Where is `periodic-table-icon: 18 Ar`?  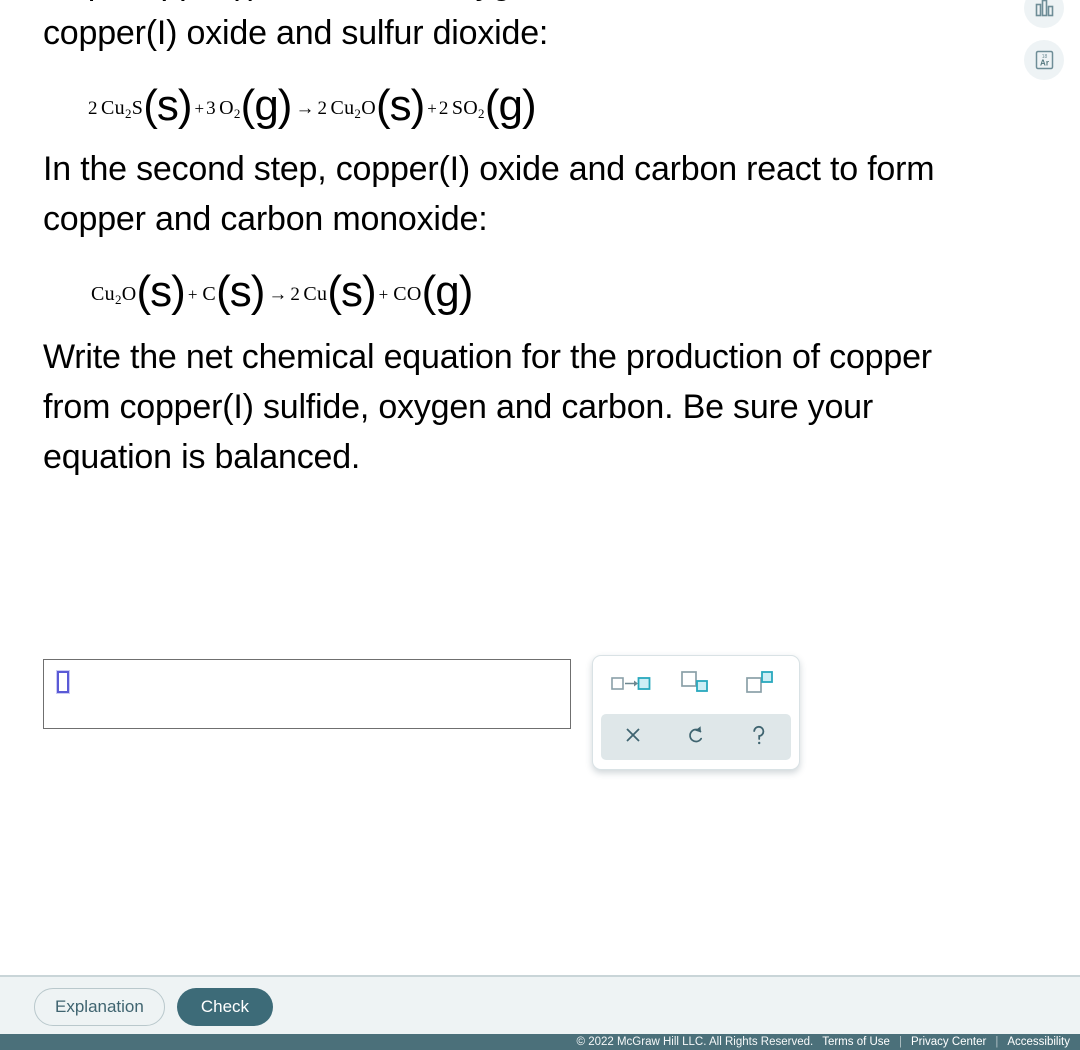 periodic-table-icon: 18 Ar is located at coordinates (1044, 60).